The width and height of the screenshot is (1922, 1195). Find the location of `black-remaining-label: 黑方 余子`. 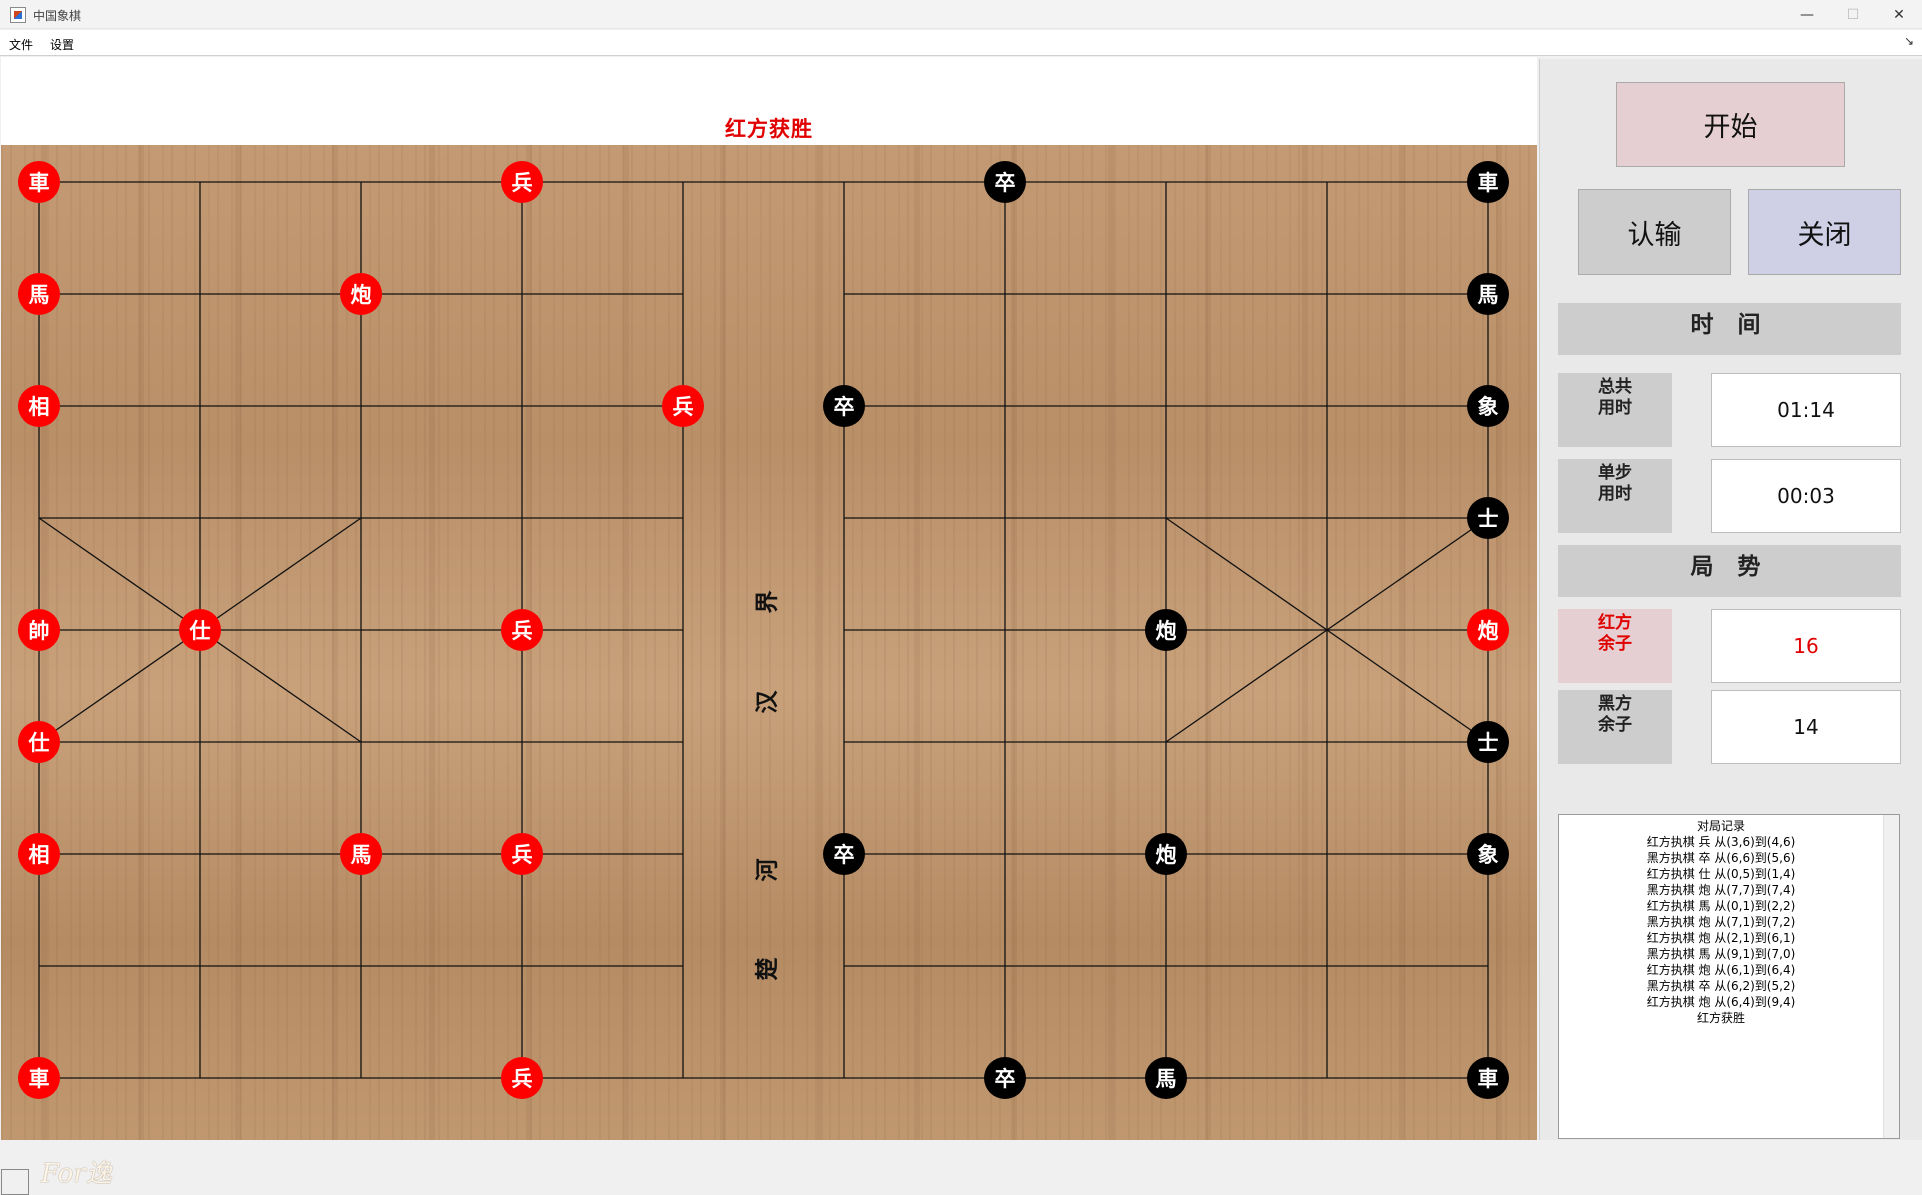

black-remaining-label: 黑方 余子 is located at coordinates (1615, 727).